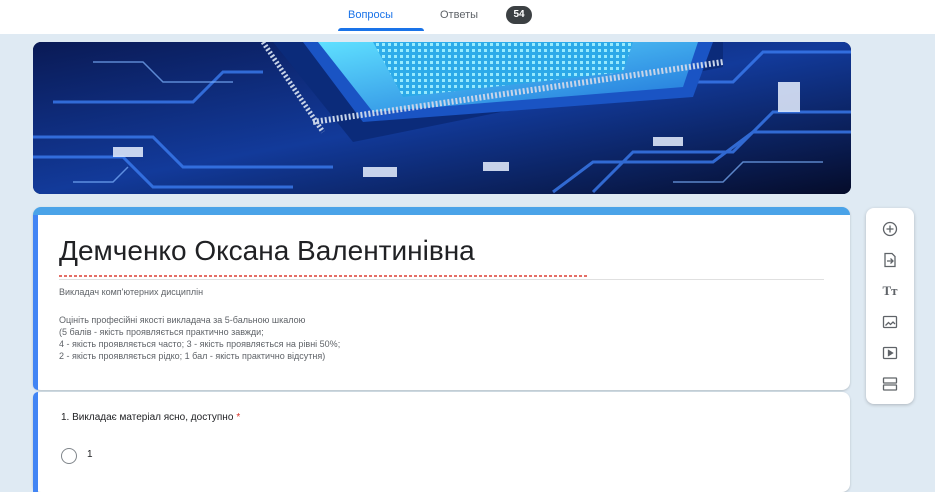  I want to click on question-text: 1. Викладає матеріал ясно, доступно, so click(147, 417).